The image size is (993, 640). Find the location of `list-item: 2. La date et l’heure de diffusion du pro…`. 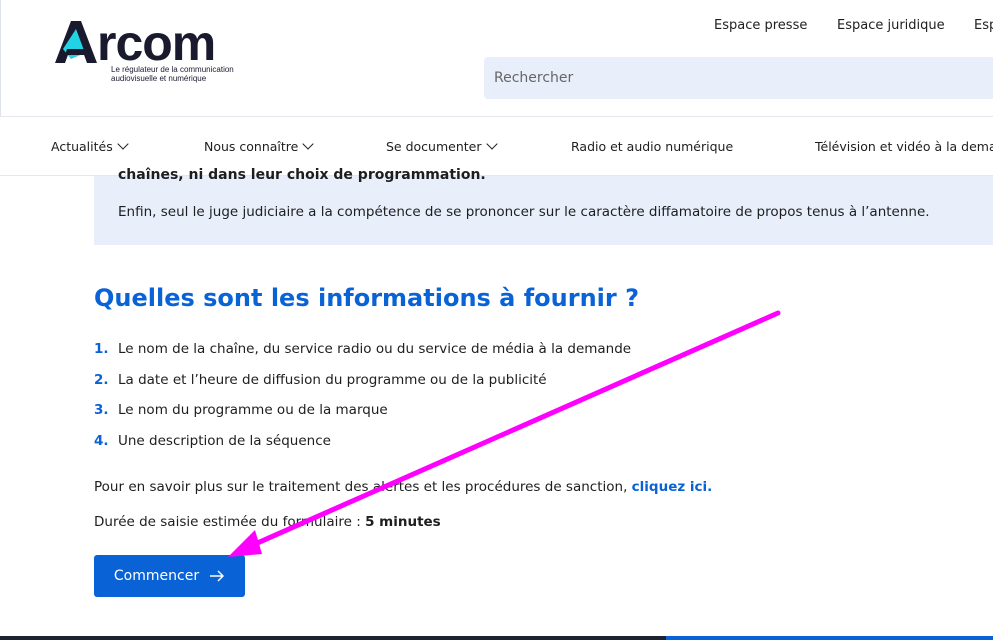

list-item: 2. La date et l’heure de diffusion du pro… is located at coordinates (362, 387).